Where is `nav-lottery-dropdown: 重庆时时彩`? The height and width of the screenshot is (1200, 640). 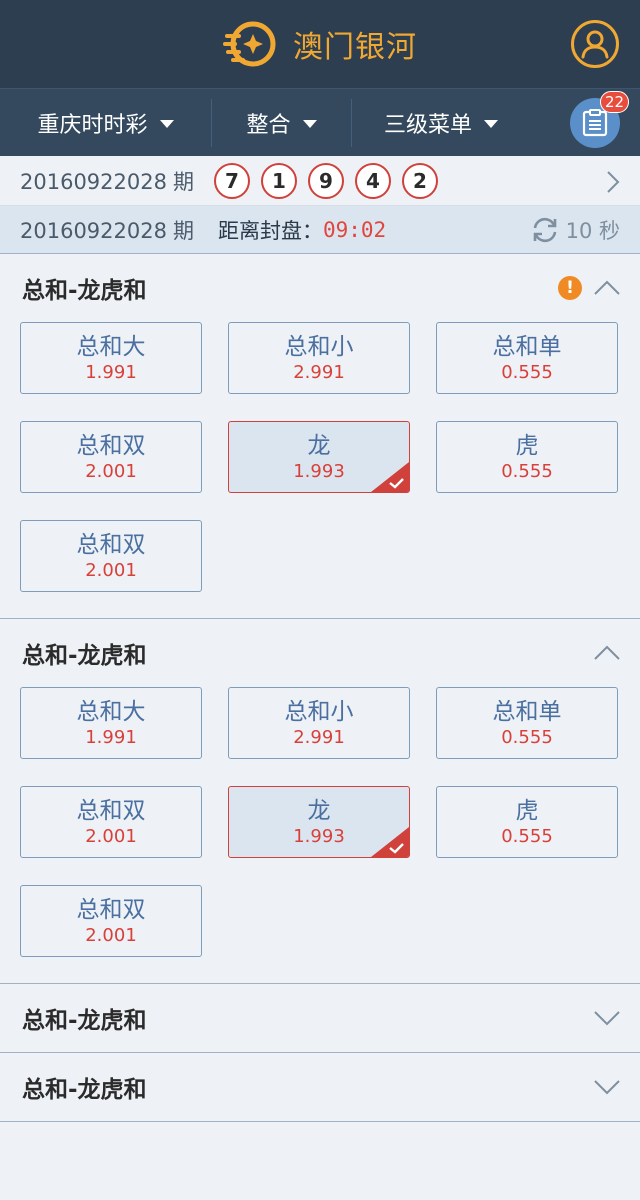
nav-lottery-dropdown: 重庆时时彩 is located at coordinates (106, 122).